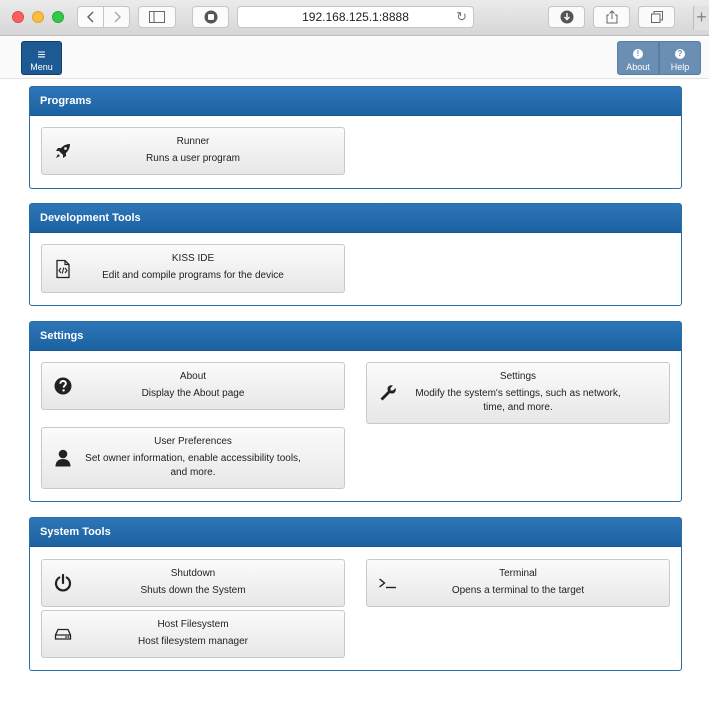  I want to click on window-zoom-button, so click(58, 17).